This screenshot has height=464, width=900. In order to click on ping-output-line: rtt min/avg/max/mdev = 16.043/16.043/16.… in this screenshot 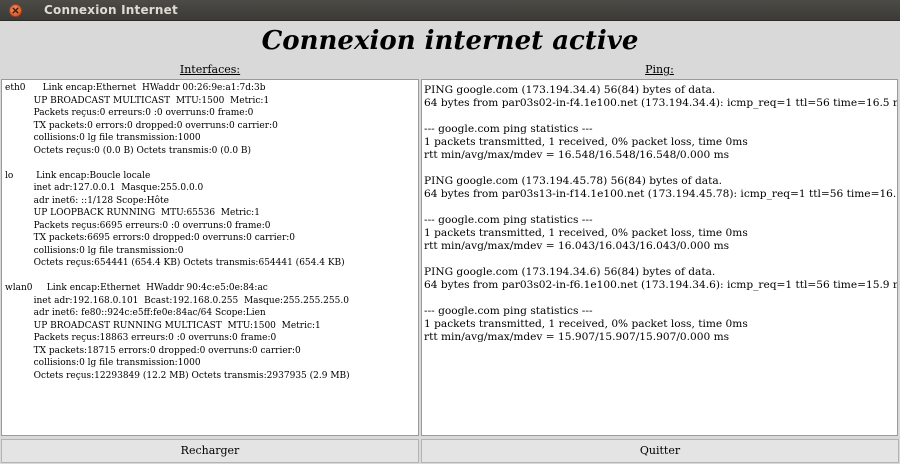, I will do `click(577, 246)`.